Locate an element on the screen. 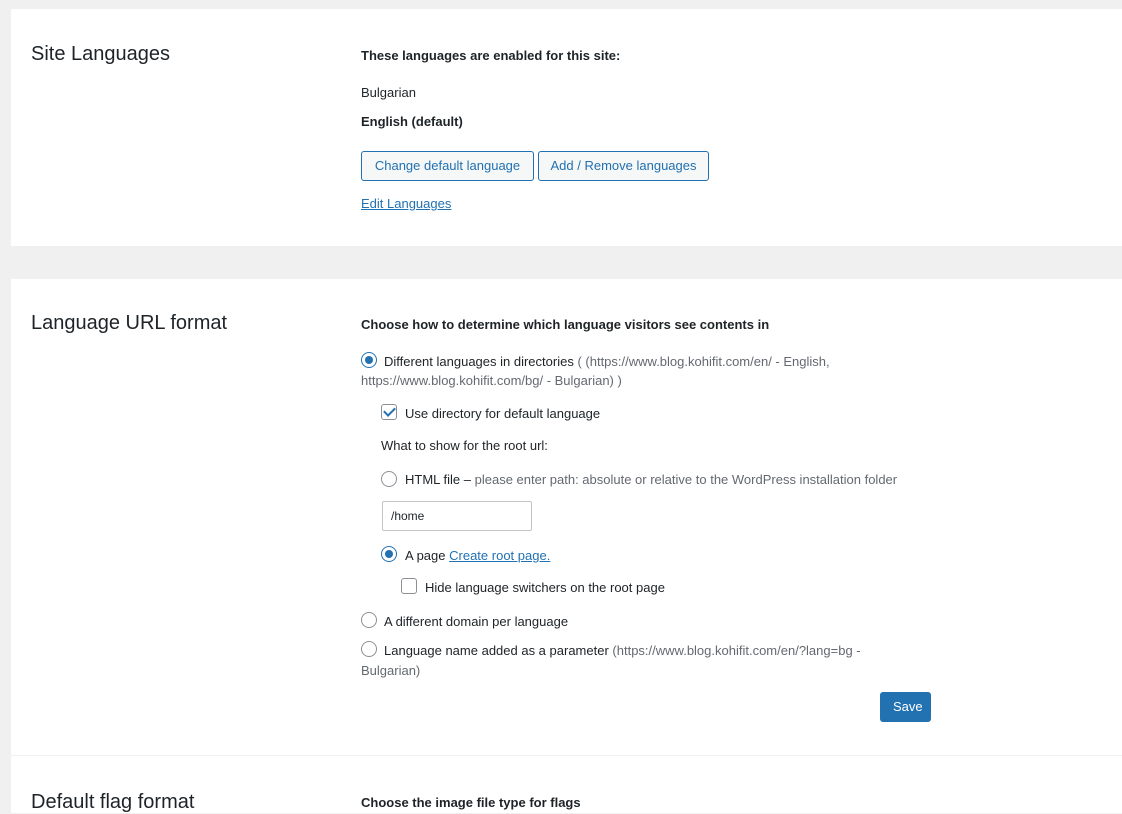  language-parameter-radio is located at coordinates (369, 649).